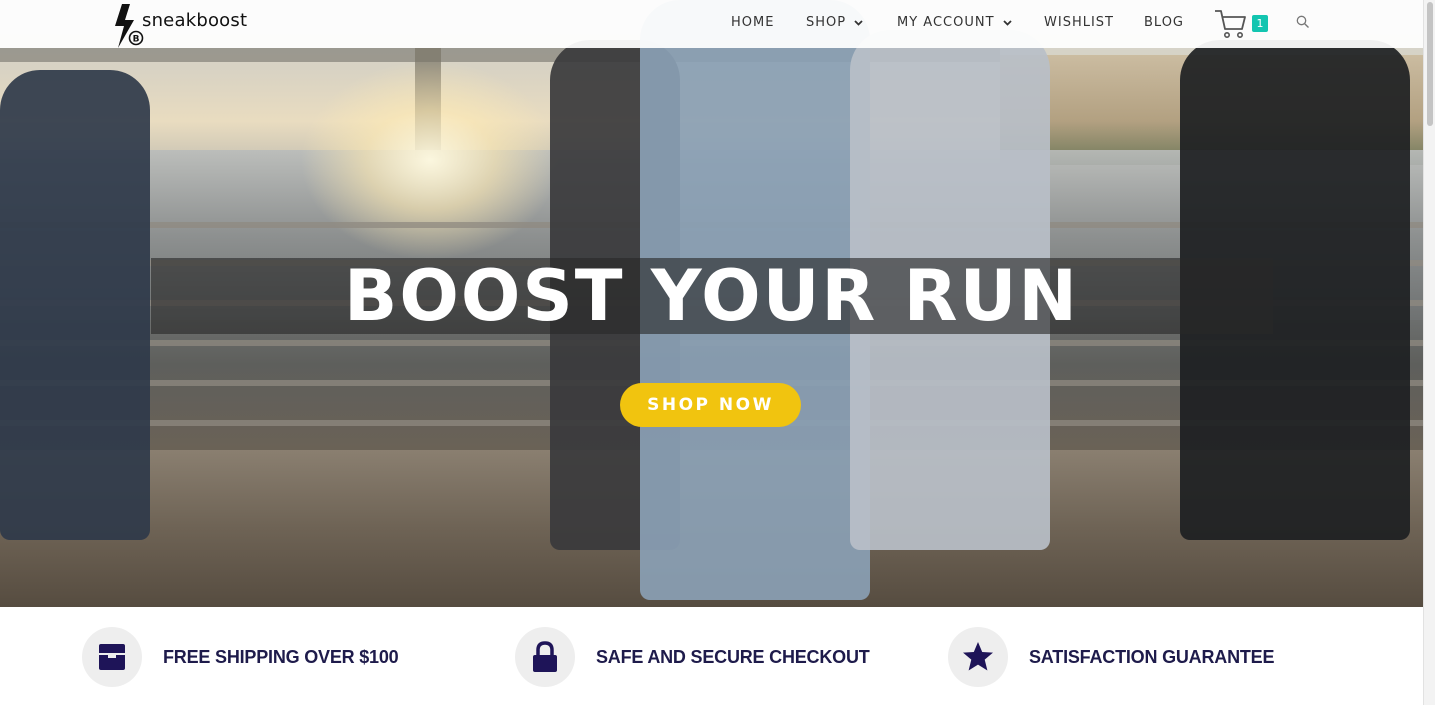  I want to click on cart-button: 1, so click(1241, 24).